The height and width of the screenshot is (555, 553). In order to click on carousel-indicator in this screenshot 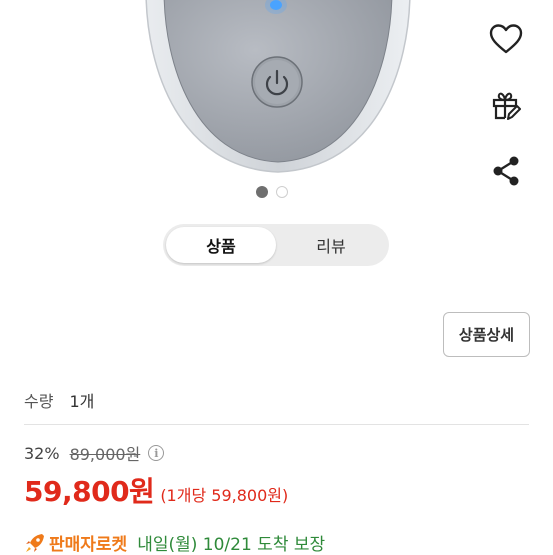, I will do `click(272, 192)`.